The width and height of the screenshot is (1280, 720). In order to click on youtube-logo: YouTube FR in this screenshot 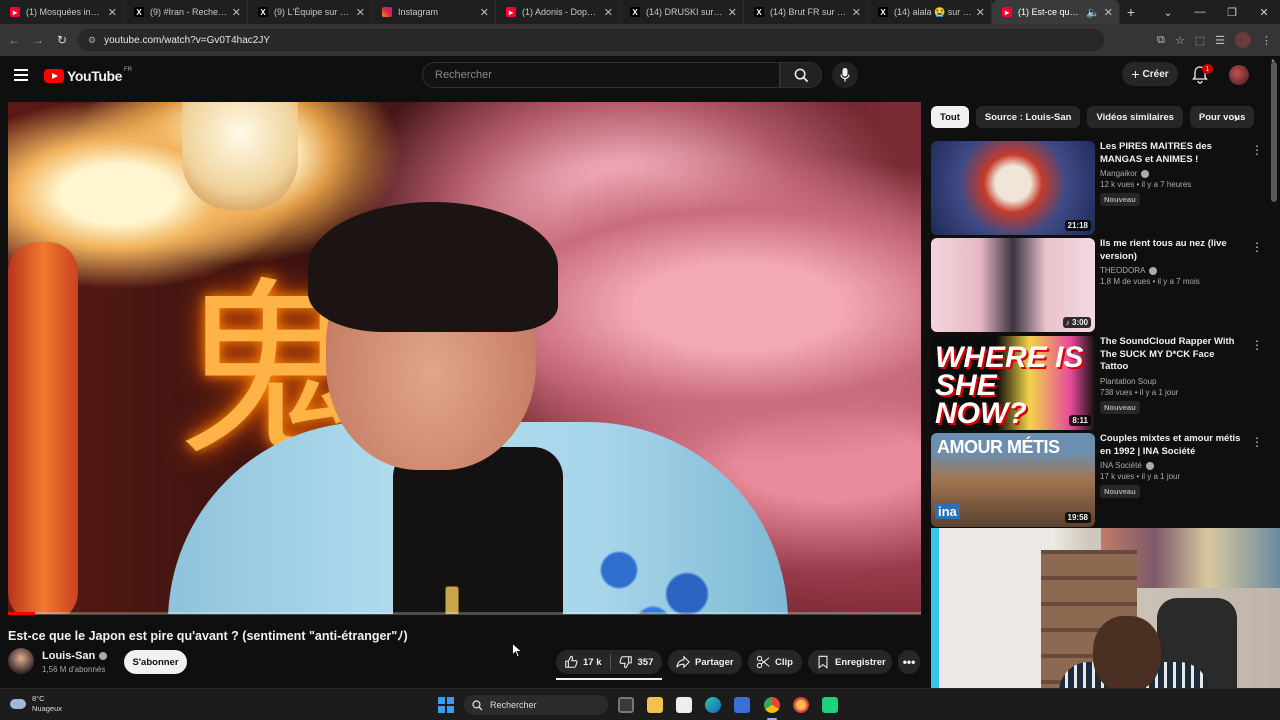, I will do `click(88, 75)`.